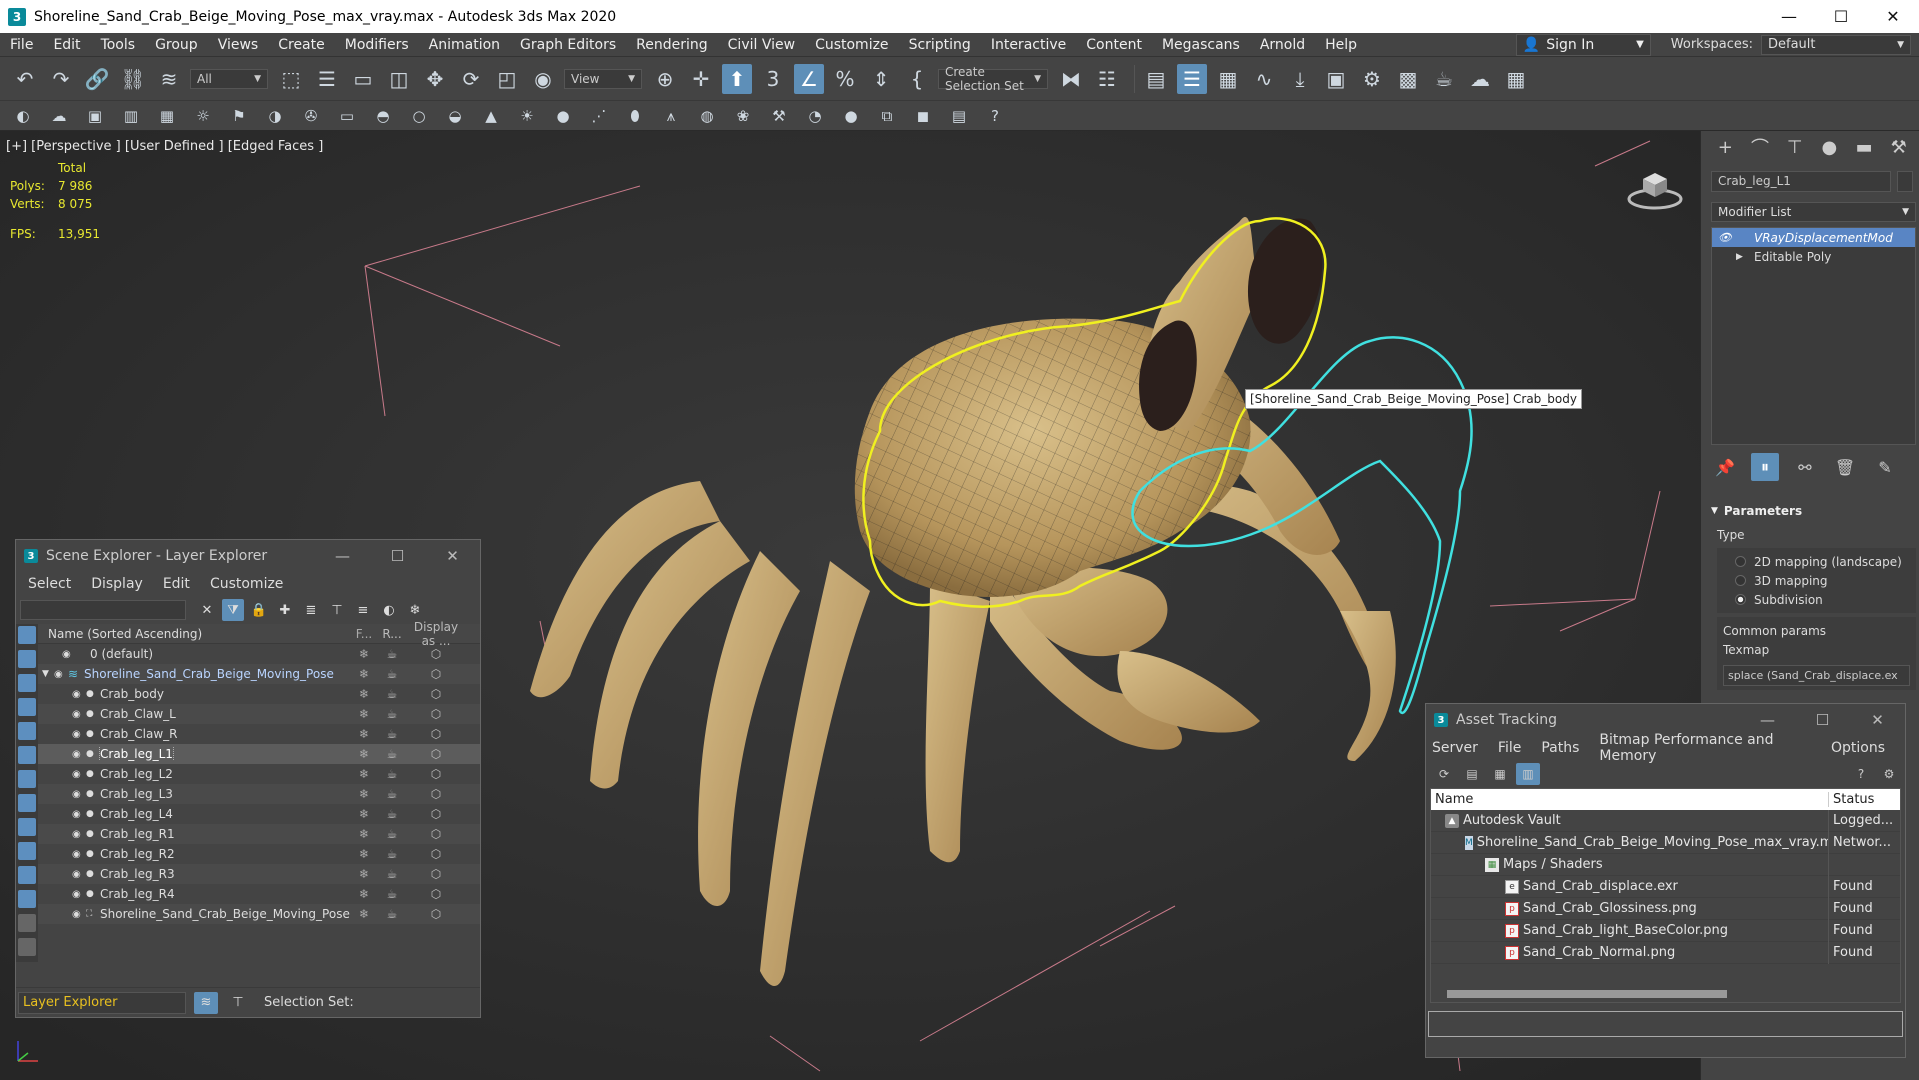 This screenshot has width=1919, height=1080. Describe the element at coordinates (1336, 79) in the screenshot. I see `material-editor-icon: ▣` at that location.